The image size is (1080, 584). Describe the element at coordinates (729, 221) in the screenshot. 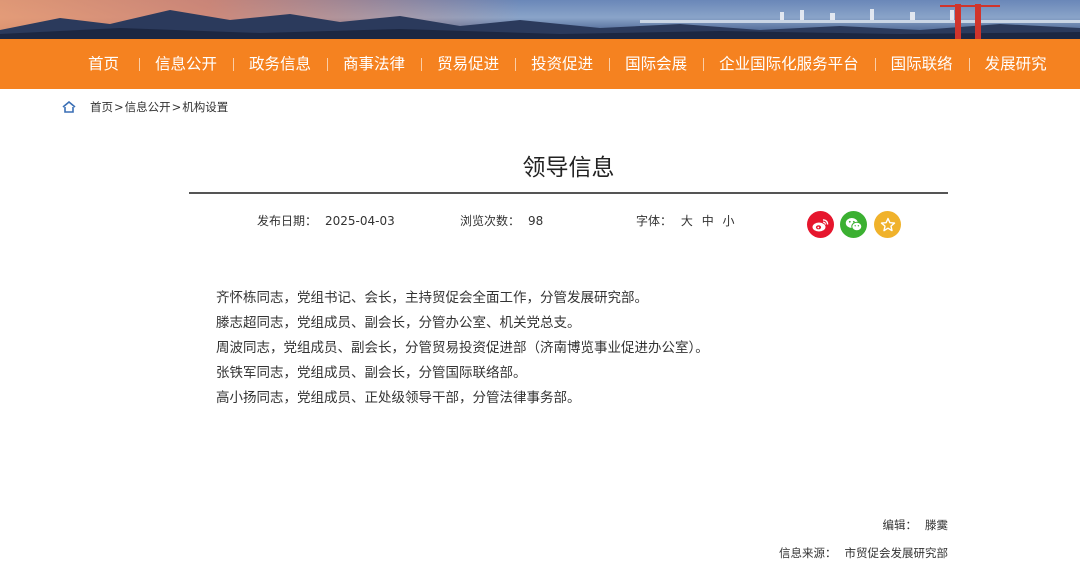

I see `font-size-small: 小` at that location.